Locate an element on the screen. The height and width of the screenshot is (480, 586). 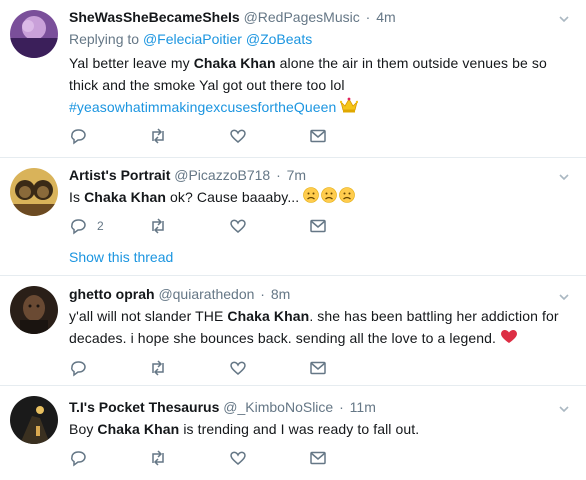
timestamp: 4m is located at coordinates (385, 17).